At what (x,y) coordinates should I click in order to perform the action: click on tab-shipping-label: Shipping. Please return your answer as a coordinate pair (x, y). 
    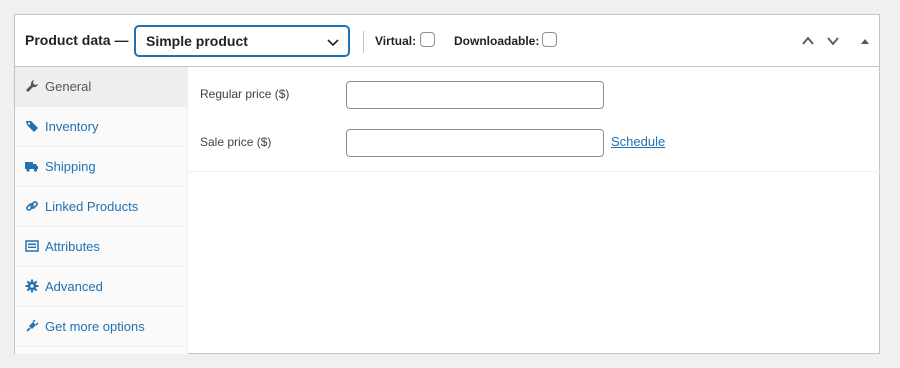
    Looking at the image, I should click on (70, 166).